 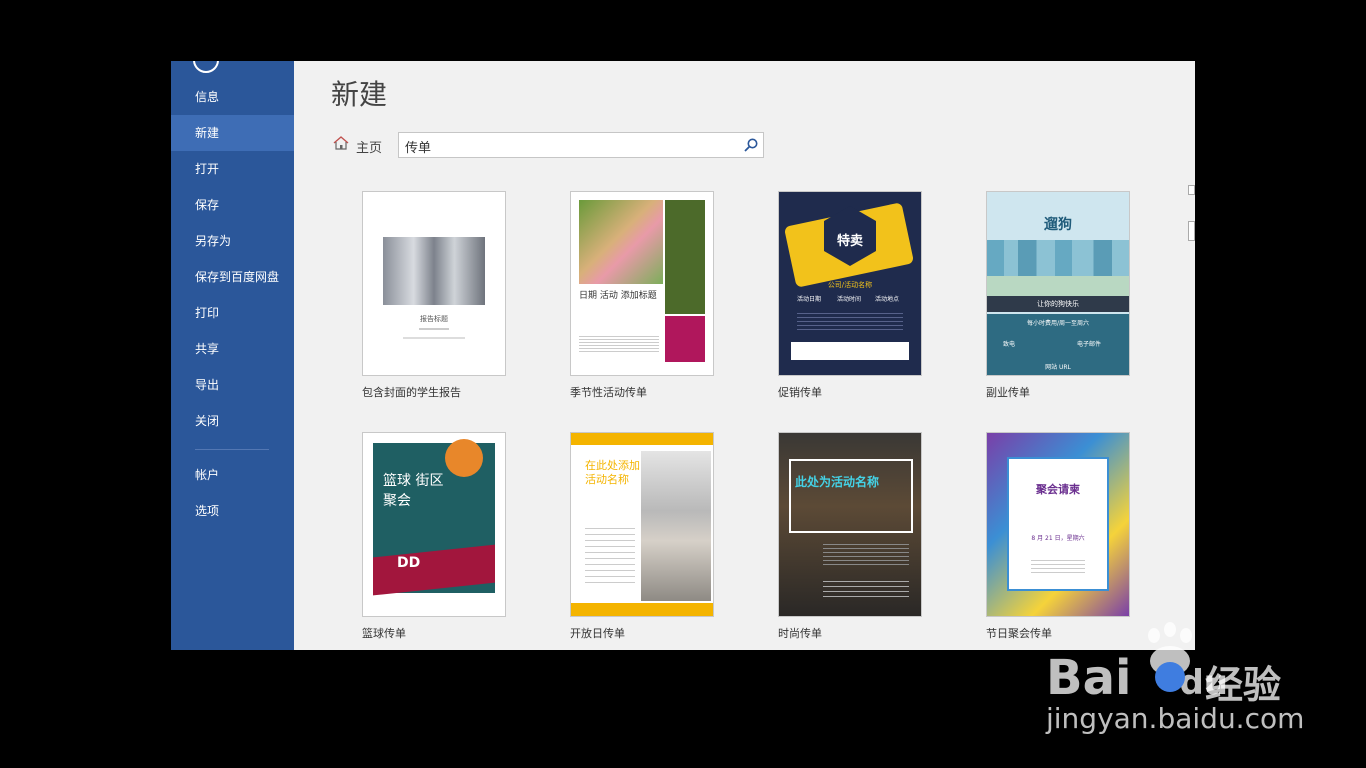 I want to click on template-label: 时尚传单, so click(x=800, y=633).